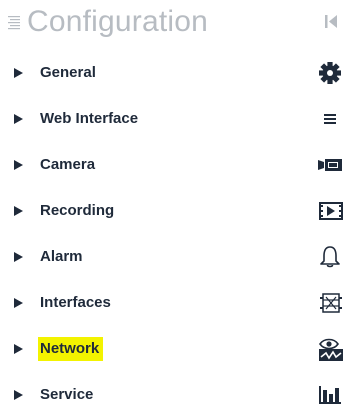 The width and height of the screenshot is (350, 418). What do you see at coordinates (68, 72) in the screenshot?
I see `nav-item-label: General` at bounding box center [68, 72].